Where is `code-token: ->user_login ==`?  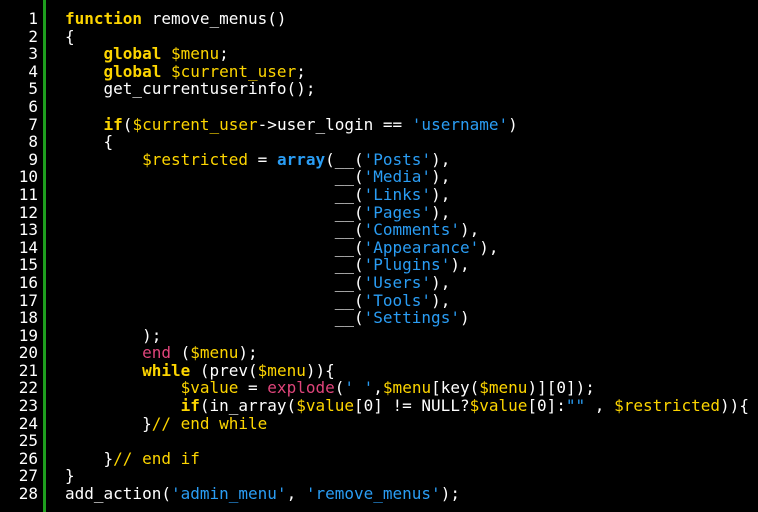
code-token: ->user_login == is located at coordinates (334, 124).